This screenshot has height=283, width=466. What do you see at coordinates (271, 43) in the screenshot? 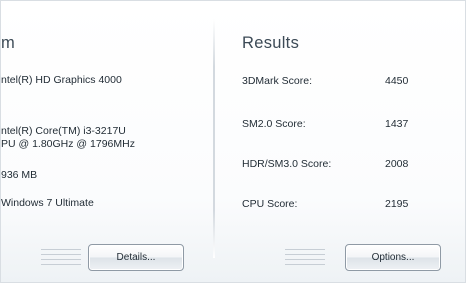
I see `results-heading: Results` at bounding box center [271, 43].